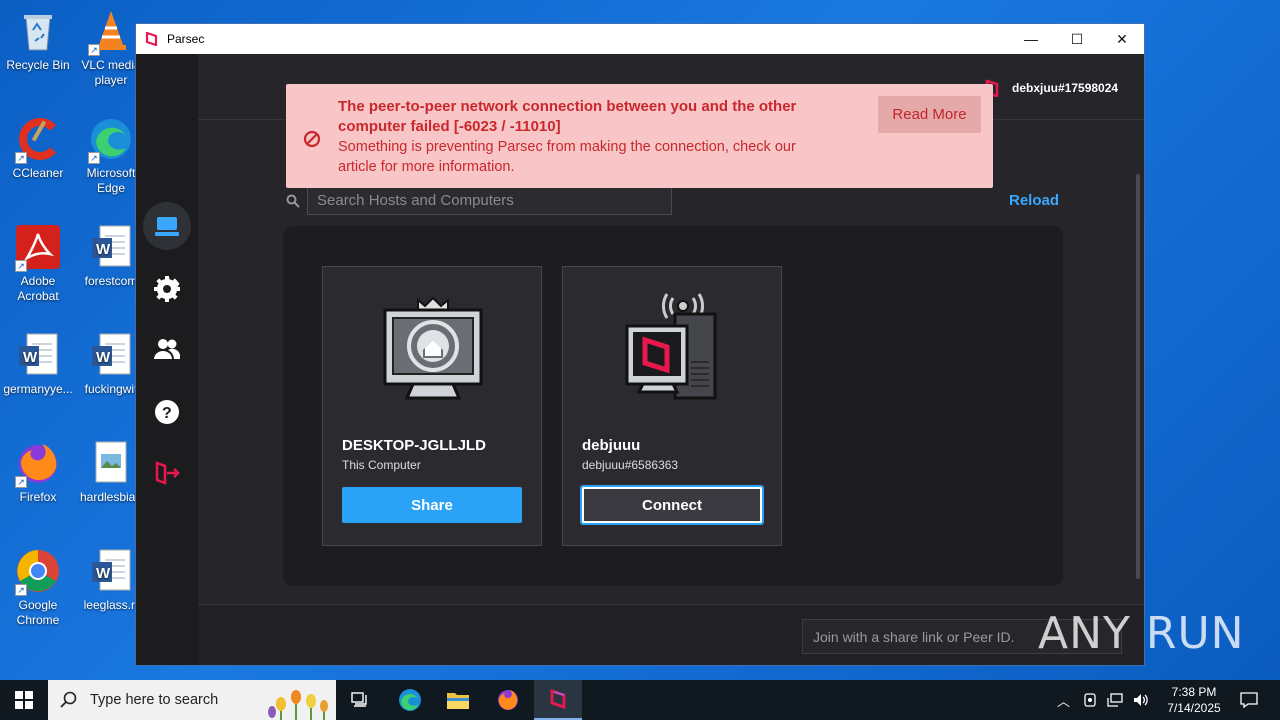  I want to click on reload-button: Reload, so click(1034, 200).